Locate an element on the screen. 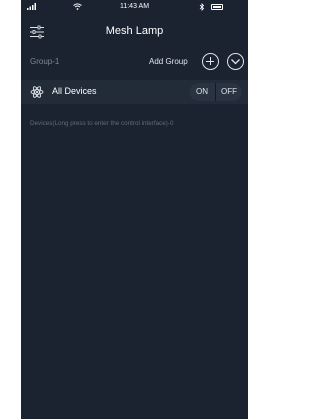 The height and width of the screenshot is (419, 320). status-bar: 11:43 AM is located at coordinates (134, 7).